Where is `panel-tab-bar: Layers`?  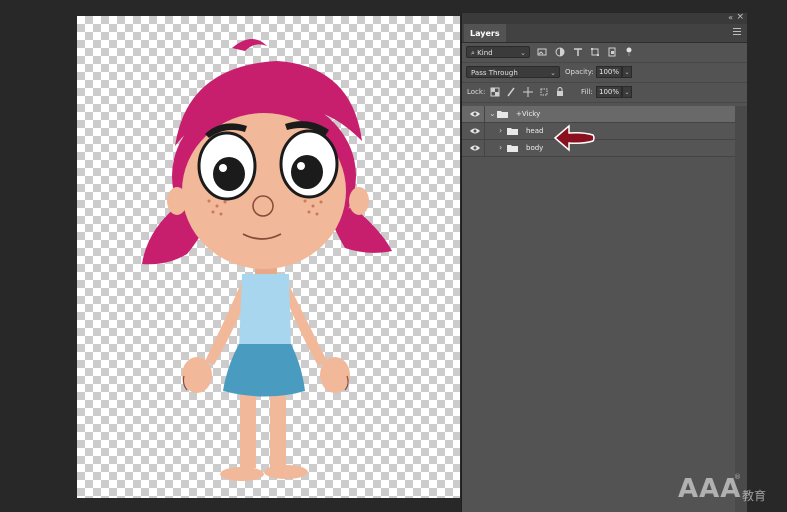 panel-tab-bar: Layers is located at coordinates (604, 33).